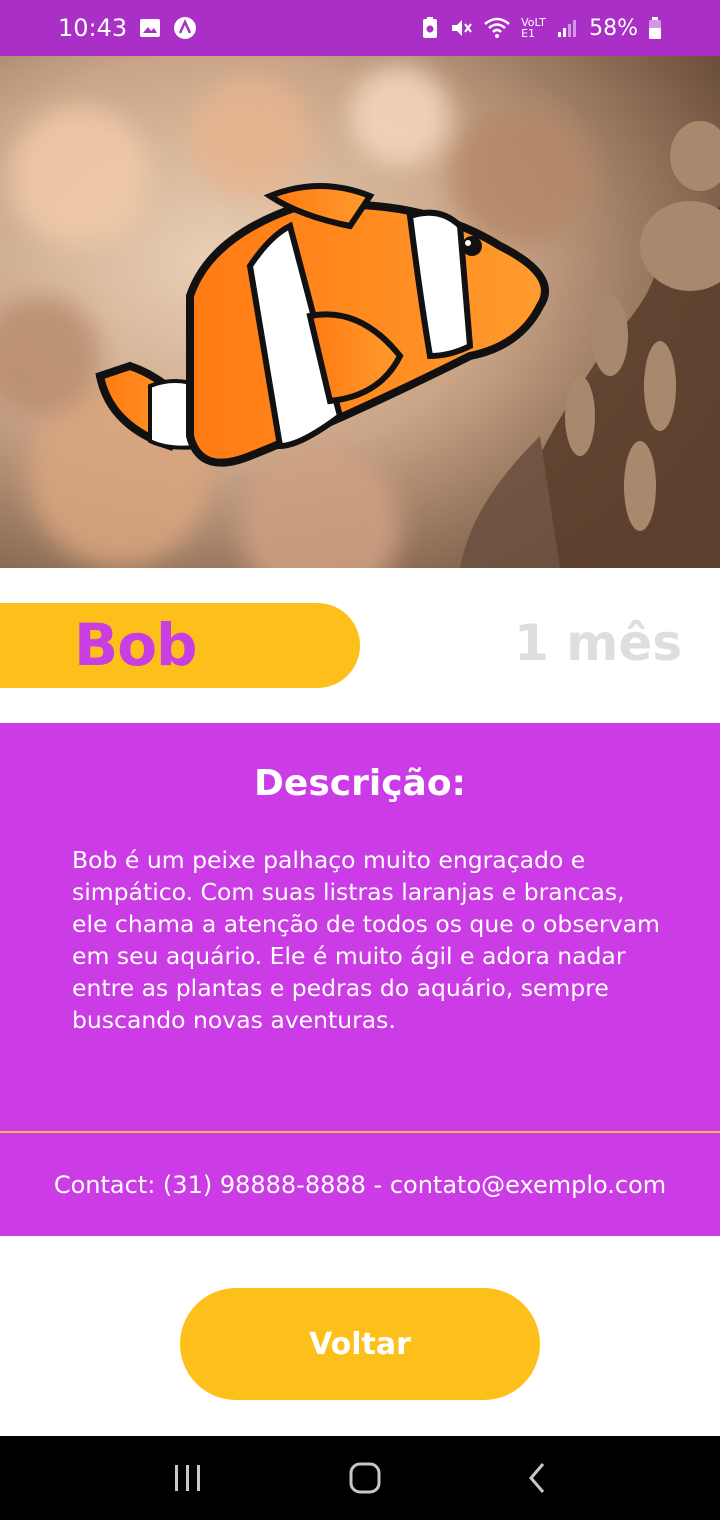 The image size is (720, 1520). I want to click on signal-icon, so click(568, 28).